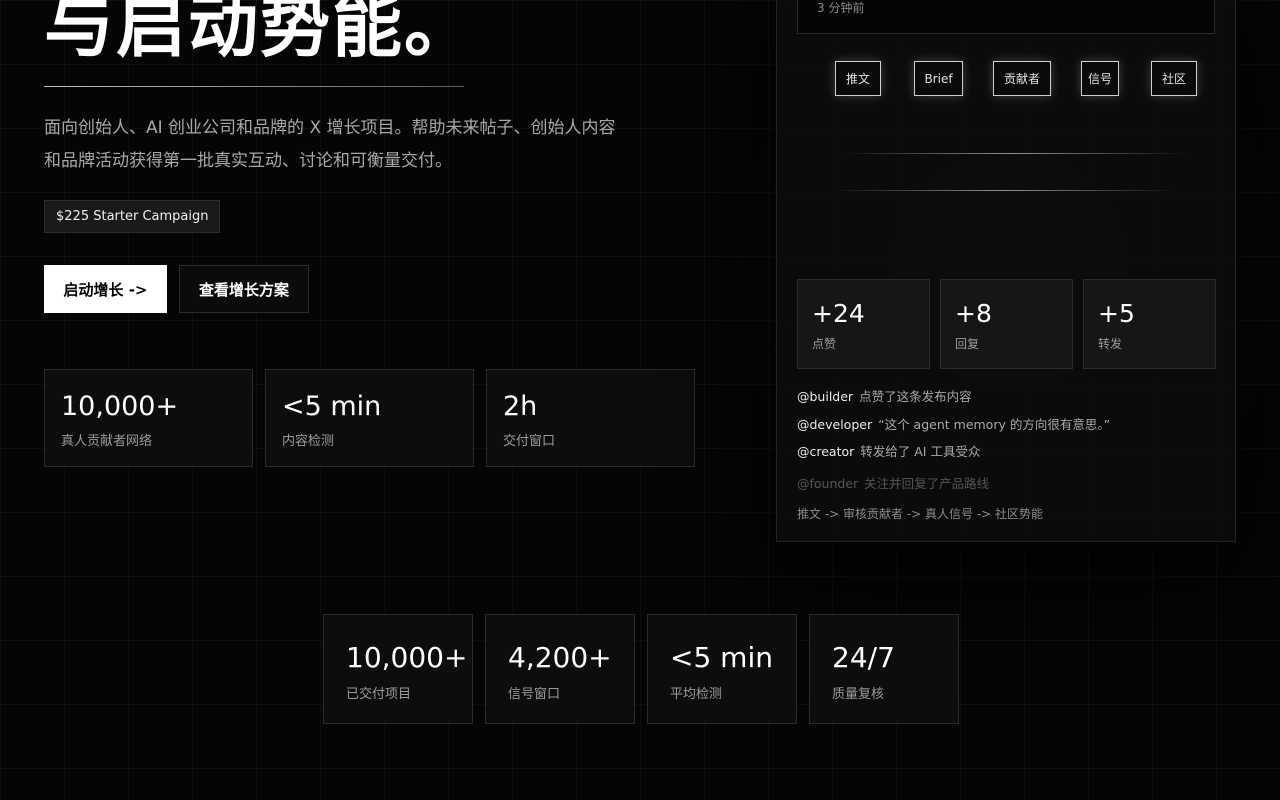 The height and width of the screenshot is (800, 1280). What do you see at coordinates (841, 8) in the screenshot?
I see `post-timestamp: 3 分钟前` at bounding box center [841, 8].